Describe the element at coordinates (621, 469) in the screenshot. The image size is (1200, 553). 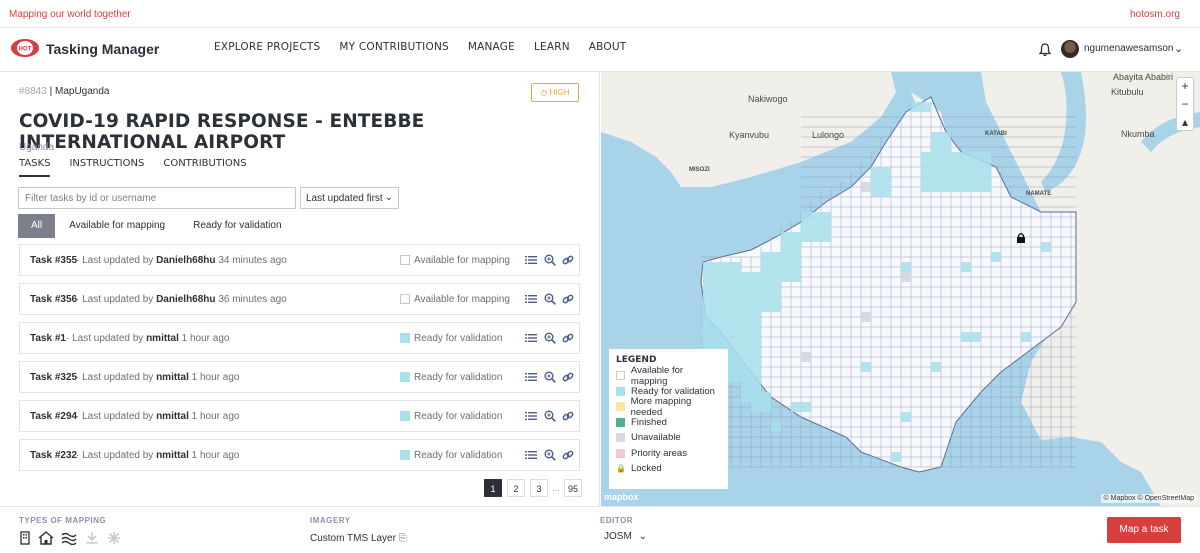
I see `lock-icon: 🔒` at that location.